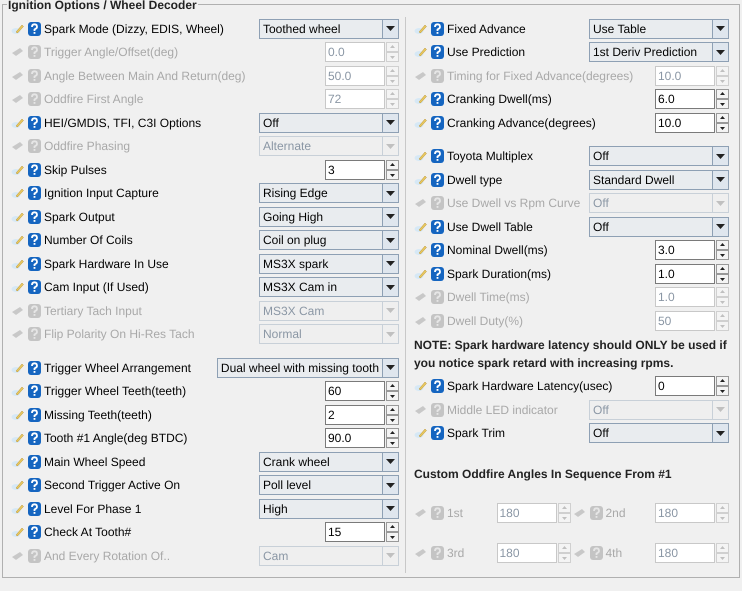 This screenshot has width=742, height=591. Describe the element at coordinates (329, 240) in the screenshot. I see `dropdown: Coil on plug` at that location.